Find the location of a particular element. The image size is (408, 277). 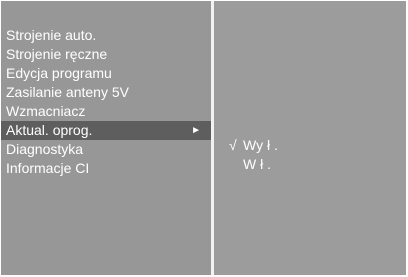

checkmark-icon: √ is located at coordinates (233, 145).